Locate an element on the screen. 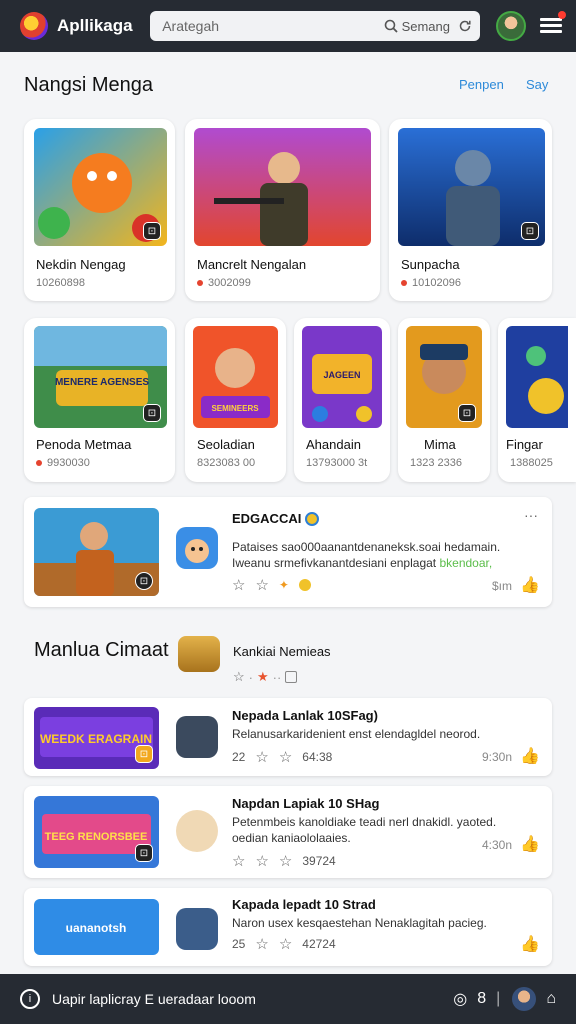  featured-card: JAGEEN Ahandain 13793000 3t is located at coordinates (342, 400).